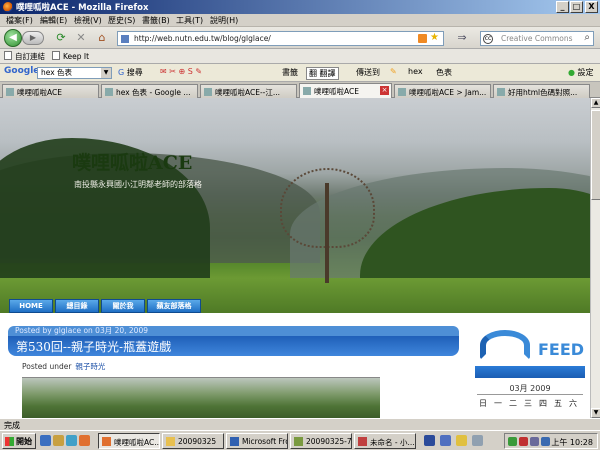 The image size is (600, 450). I want to click on back-button: ◀, so click(13, 38).